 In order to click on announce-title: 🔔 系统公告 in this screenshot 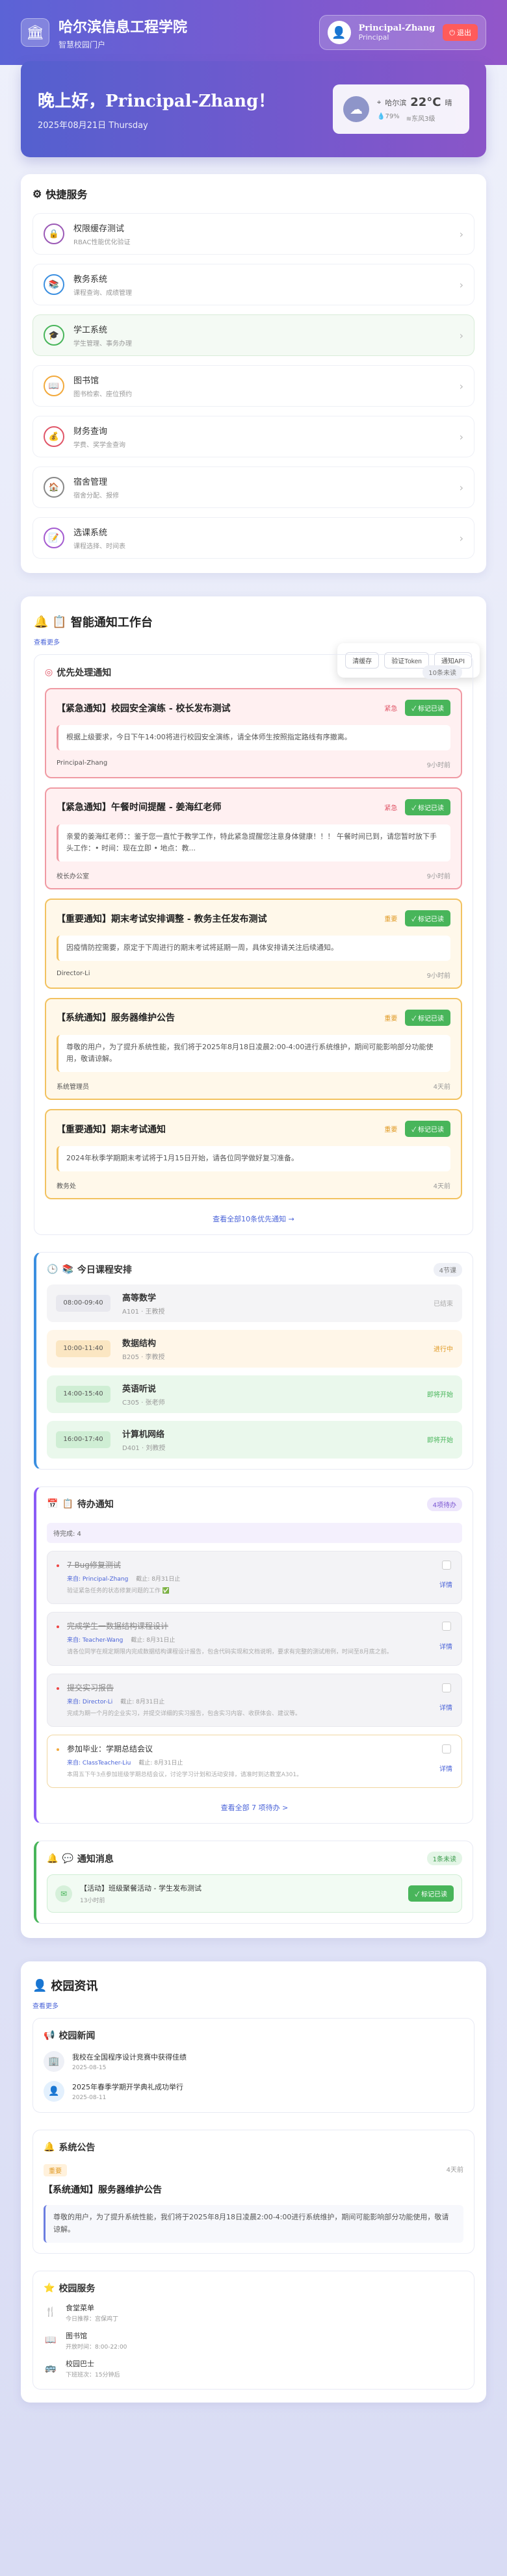, I will do `click(253, 2147)`.